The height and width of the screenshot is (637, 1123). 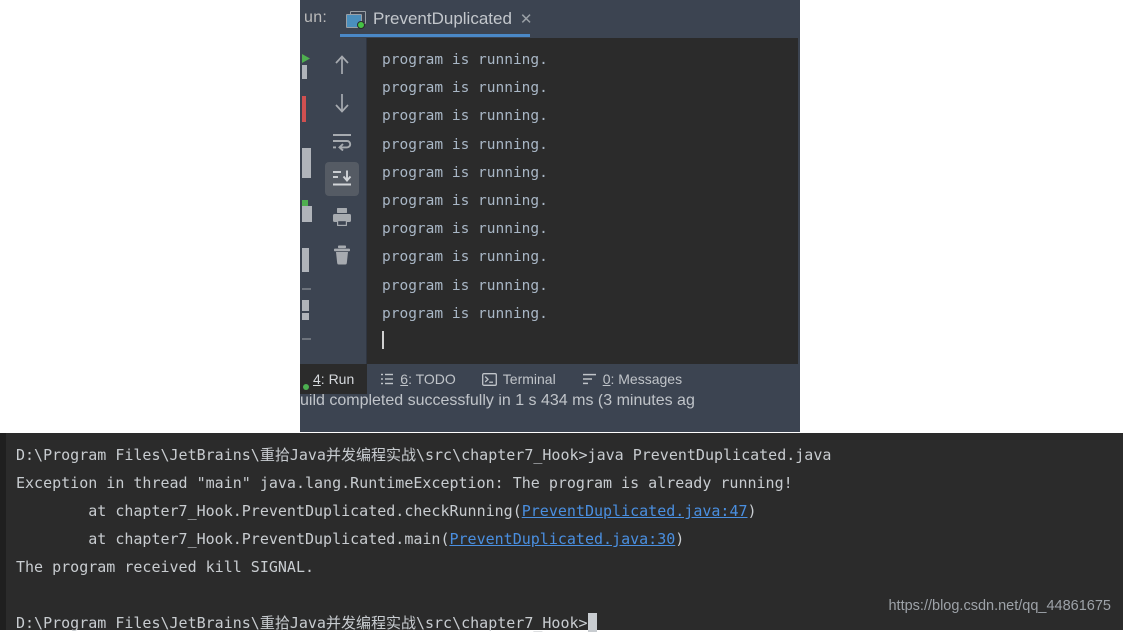 I want to click on tool-window-label: Terminal, so click(x=529, y=379).